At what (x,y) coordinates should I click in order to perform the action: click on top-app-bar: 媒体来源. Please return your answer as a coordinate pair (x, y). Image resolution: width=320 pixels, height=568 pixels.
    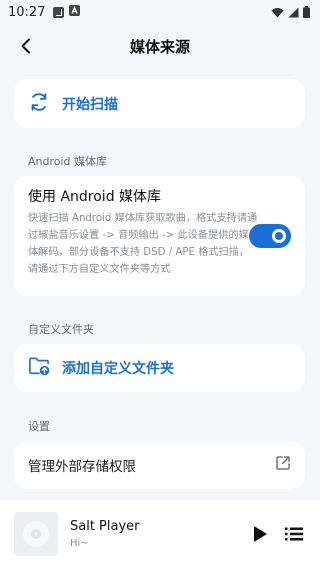
    Looking at the image, I should click on (160, 46).